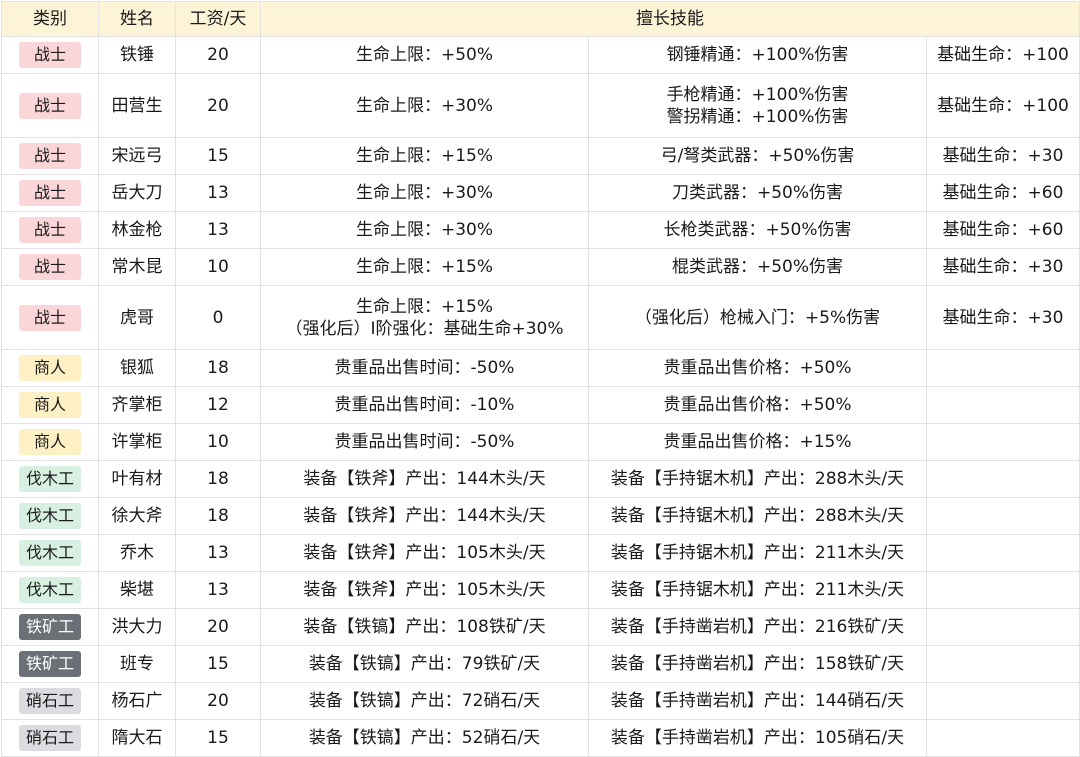 This screenshot has width=1080, height=757. I want to click on category-cell: 硝石工, so click(50, 701).